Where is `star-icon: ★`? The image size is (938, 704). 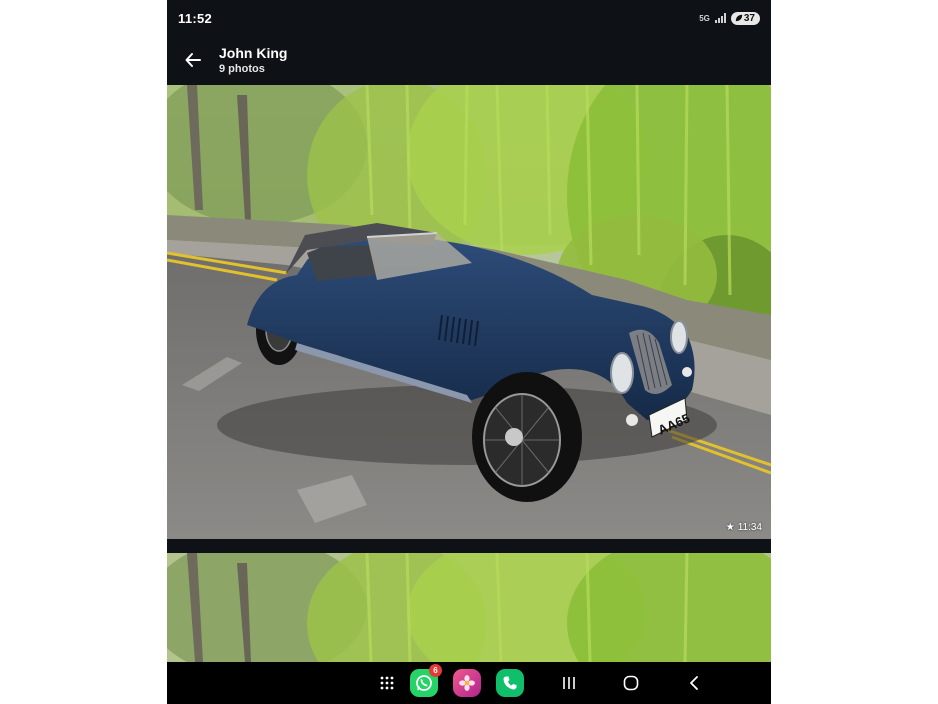
star-icon: ★ is located at coordinates (730, 527).